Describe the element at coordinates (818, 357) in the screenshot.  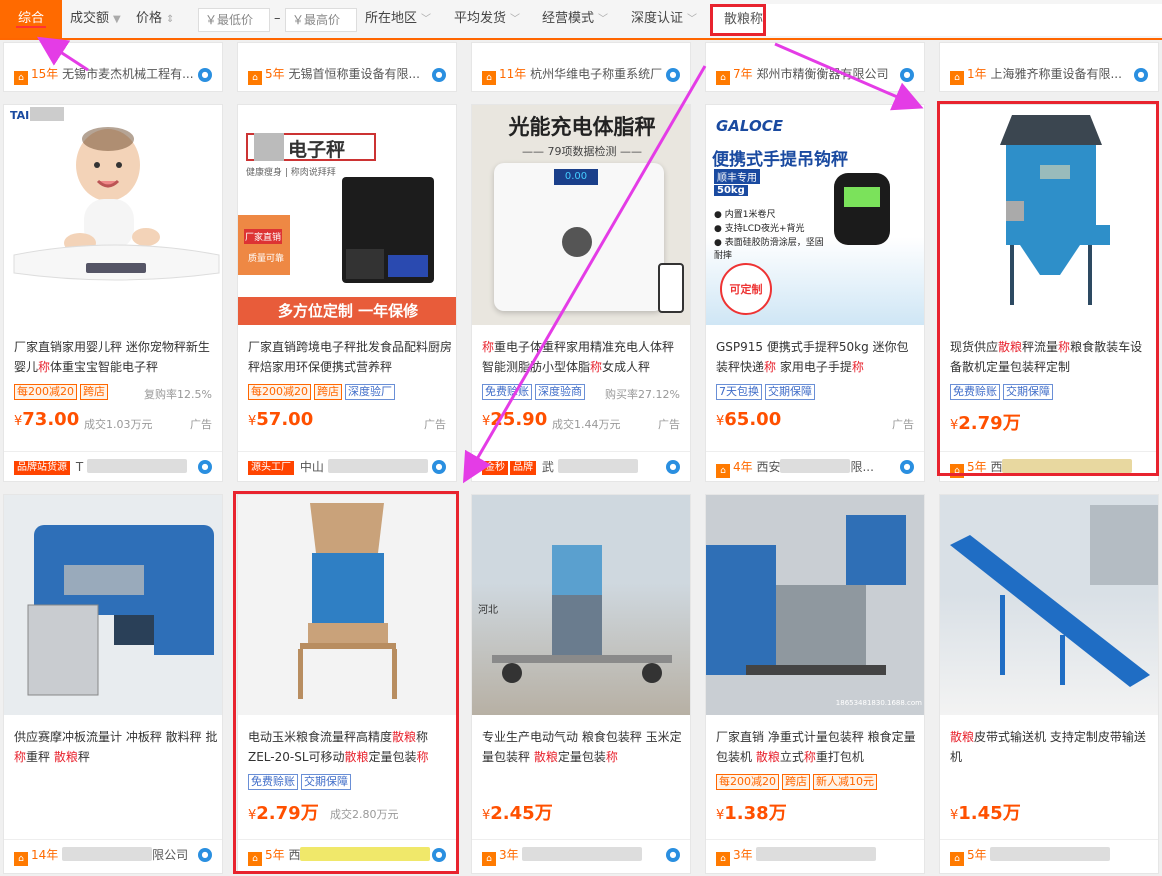
I see `product-title: GSP915 便携式手提秤50kg 迷你包装秤快递称 家用电子手提称` at that location.